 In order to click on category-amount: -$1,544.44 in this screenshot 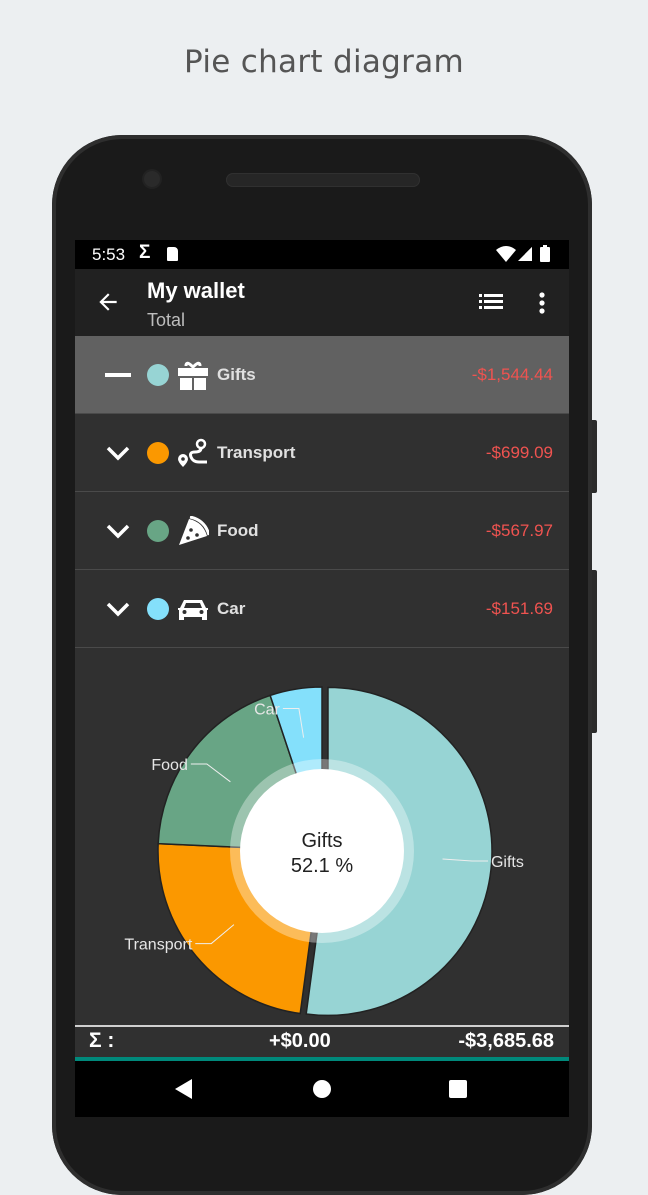, I will do `click(512, 374)`.